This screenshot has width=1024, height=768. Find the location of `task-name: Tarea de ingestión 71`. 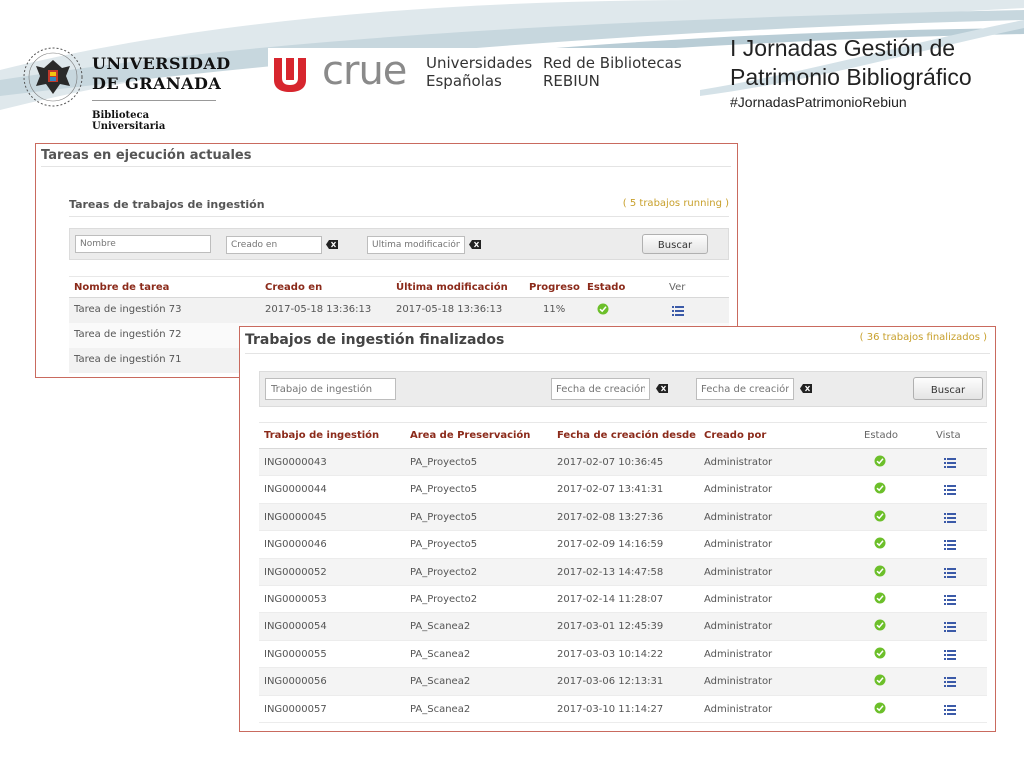

task-name: Tarea de ingestión 71 is located at coordinates (128, 359).